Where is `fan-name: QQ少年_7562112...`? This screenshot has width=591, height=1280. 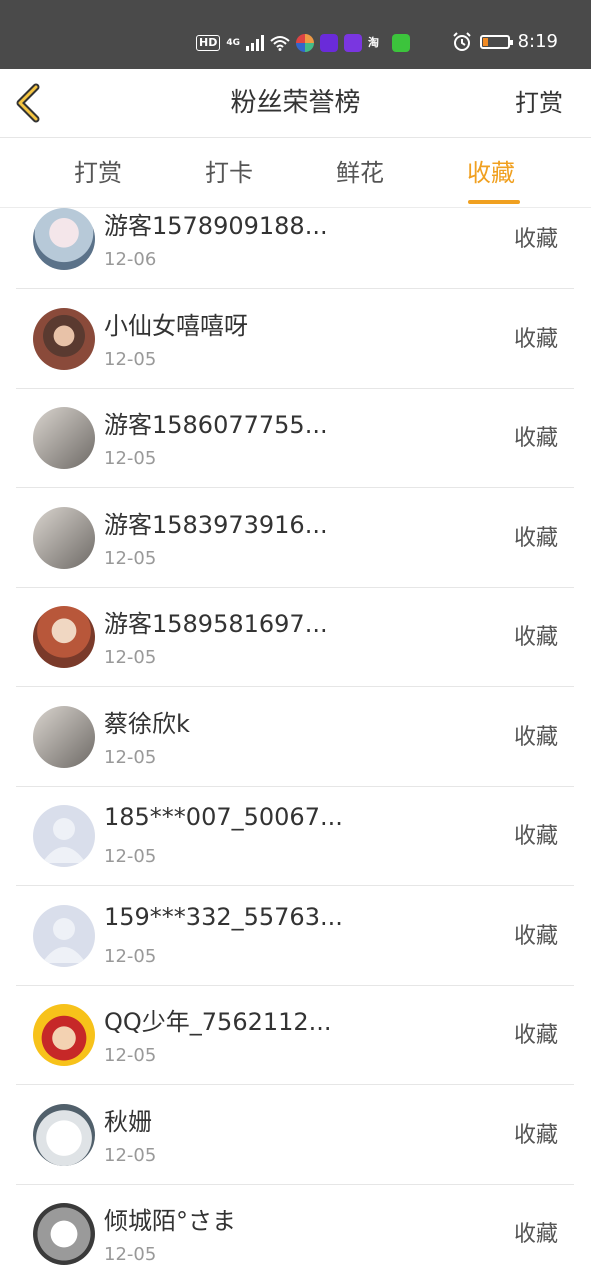 fan-name: QQ少年_7562112... is located at coordinates (218, 1022).